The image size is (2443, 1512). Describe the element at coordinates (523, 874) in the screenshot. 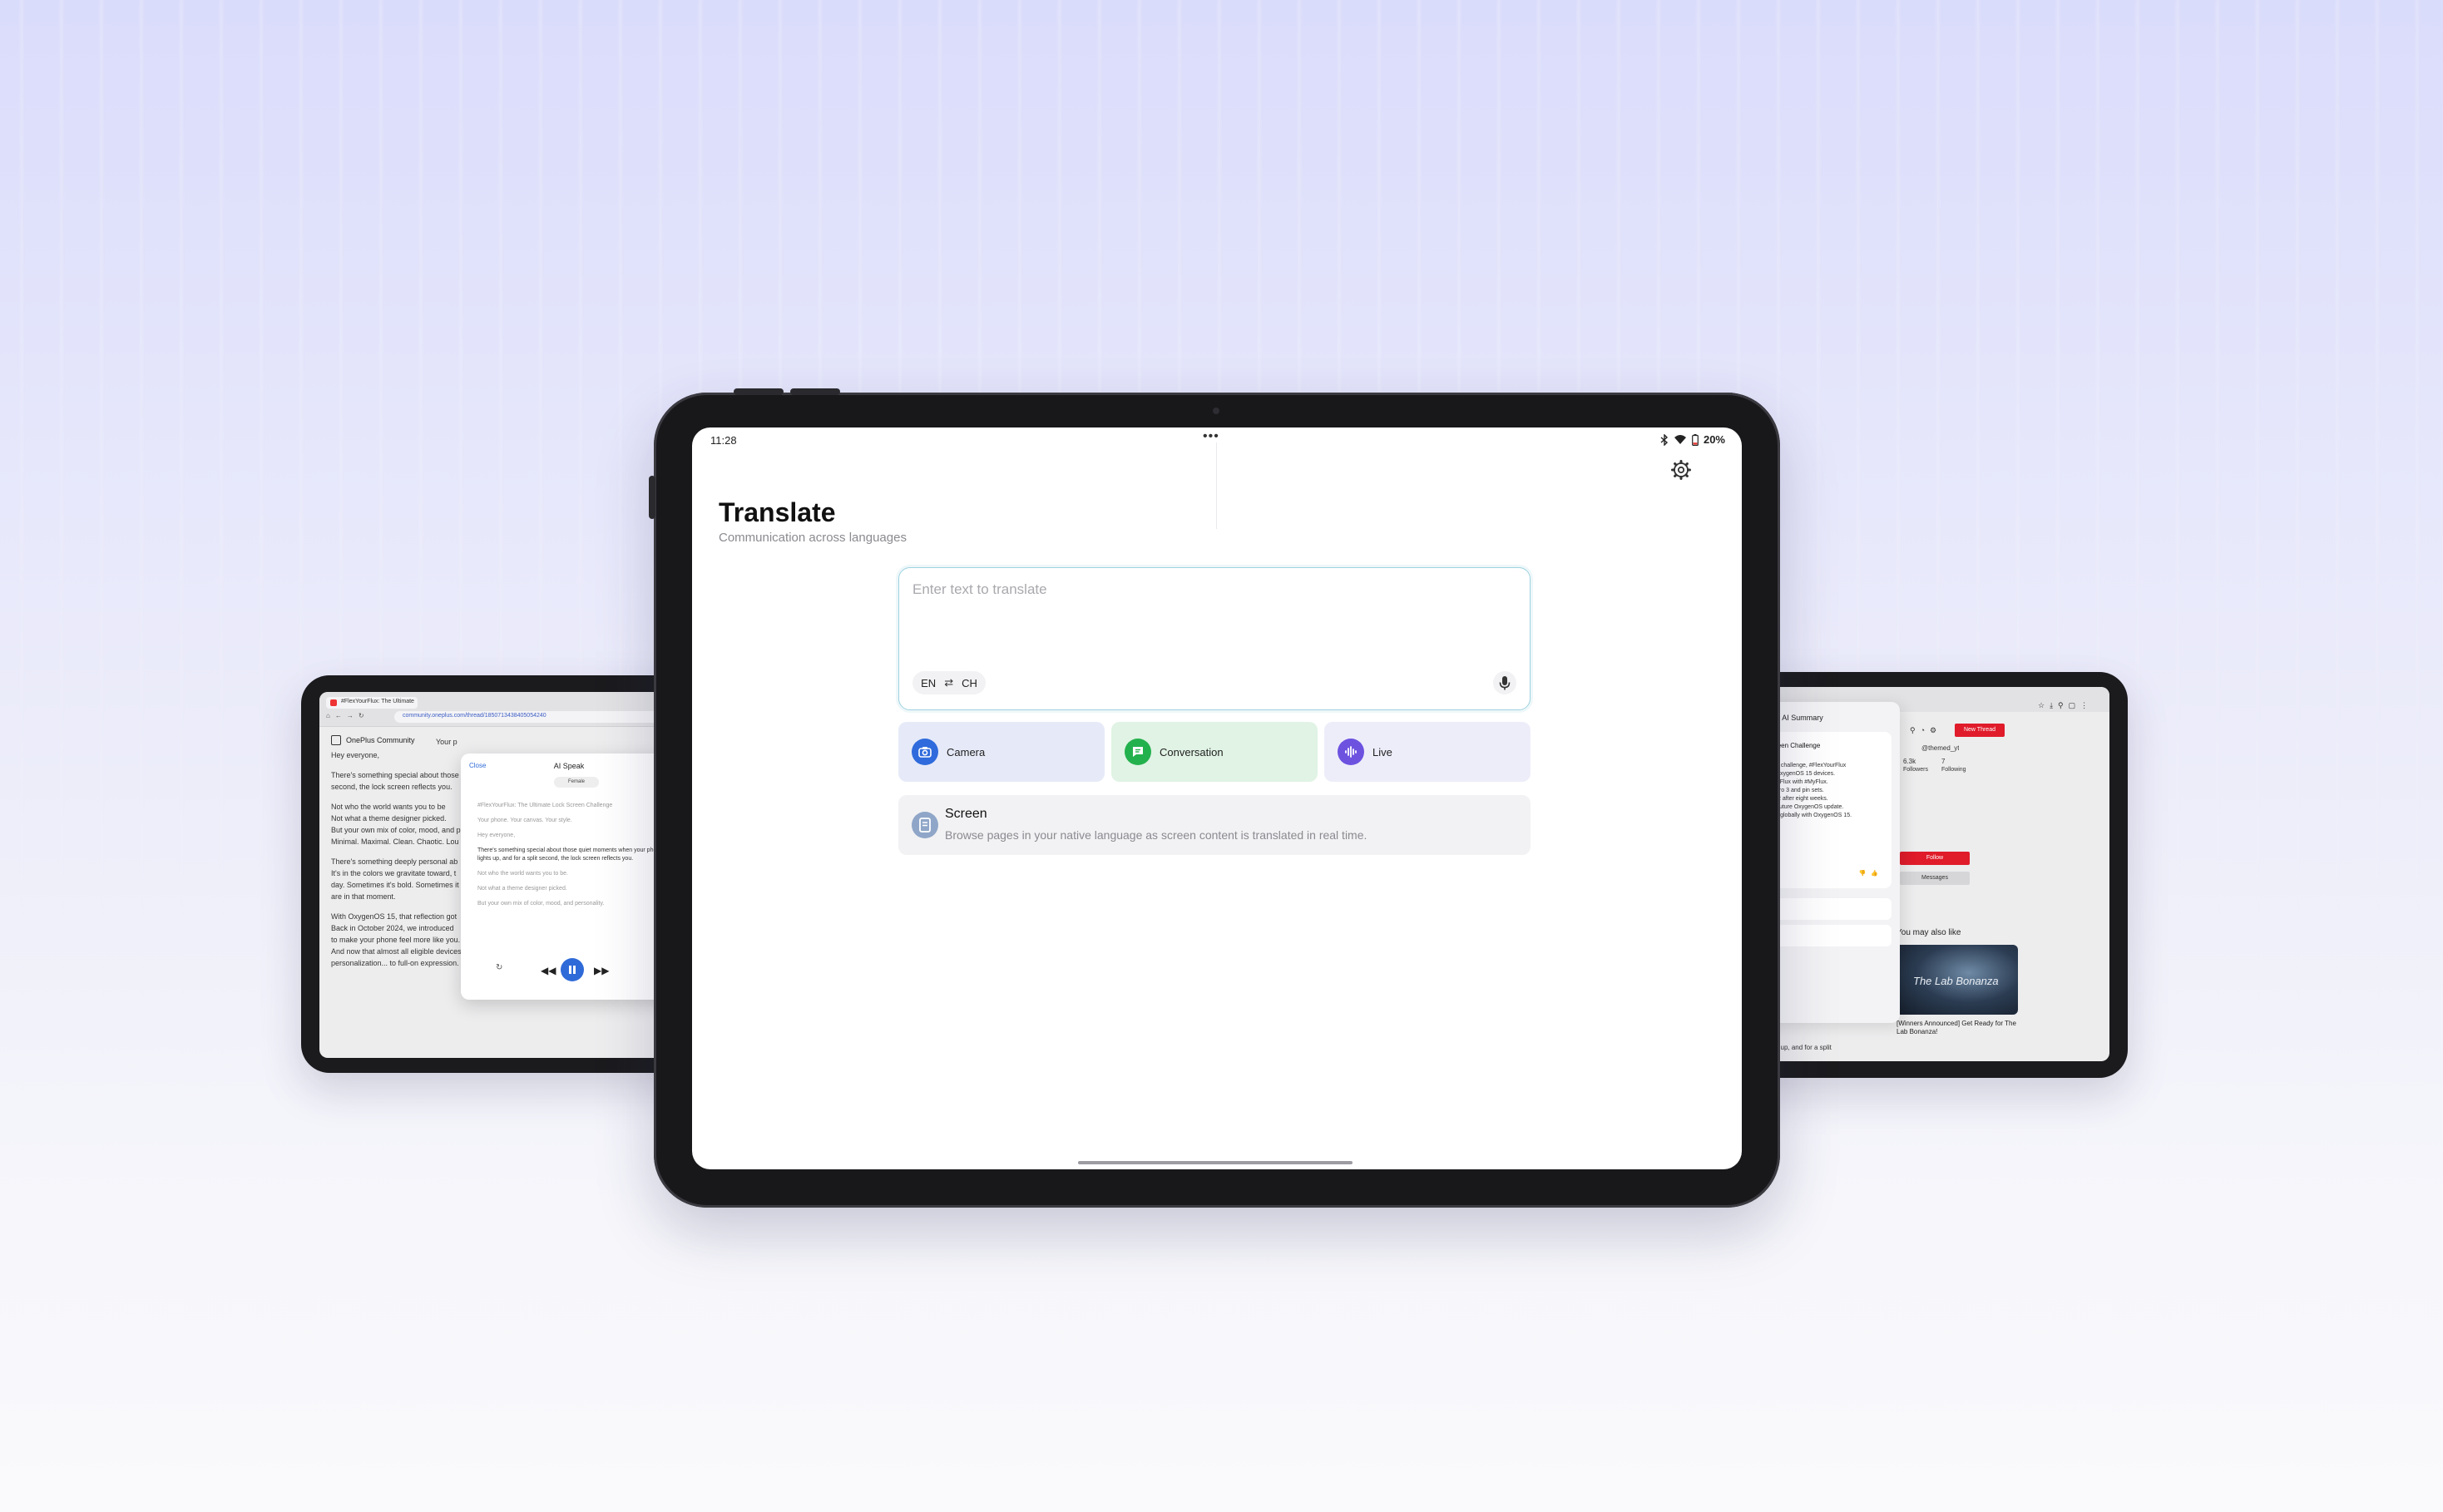

I see `transcript-line: Not who the world wants you to be.` at that location.